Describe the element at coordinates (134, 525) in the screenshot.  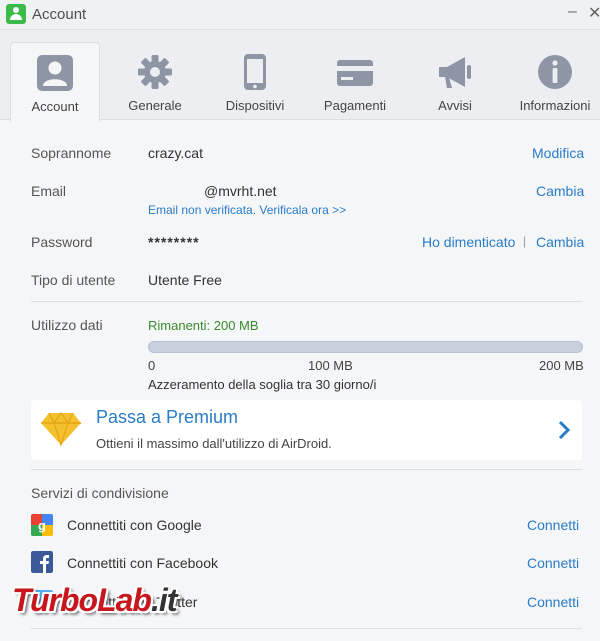
I see `google-connect-label: Connettiti con Google` at that location.